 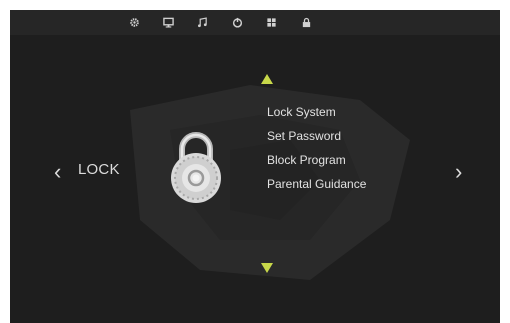 I want to click on scroll-up-arrow, so click(x=267, y=79).